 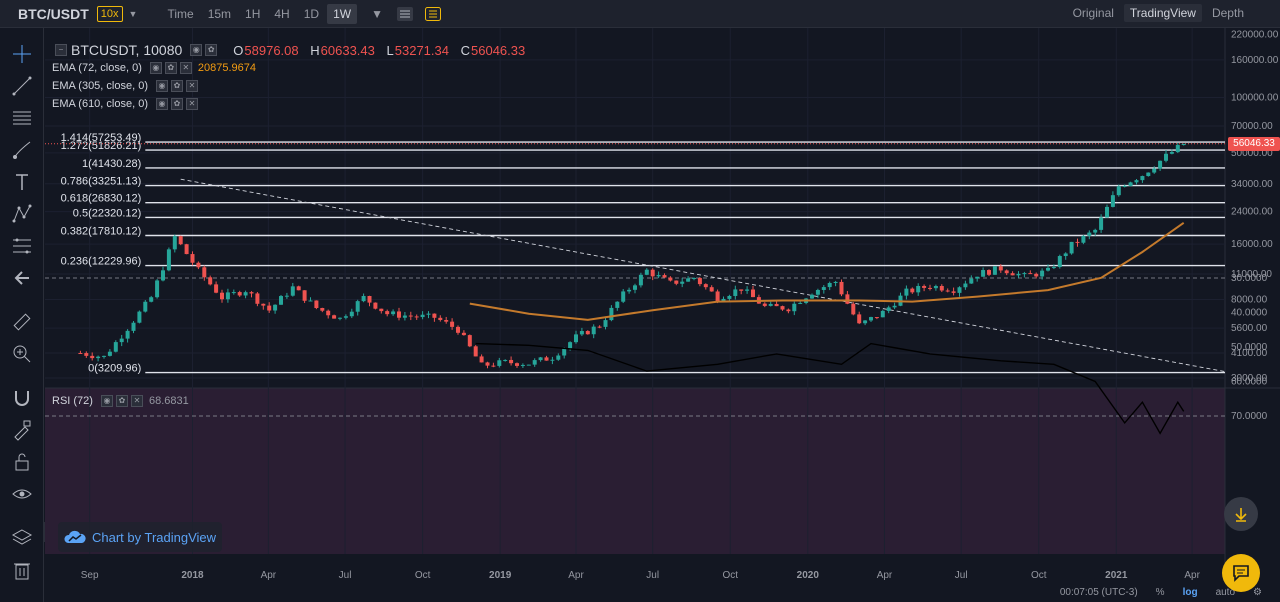 I want to click on timeframe-4h: 4H, so click(x=281, y=14).